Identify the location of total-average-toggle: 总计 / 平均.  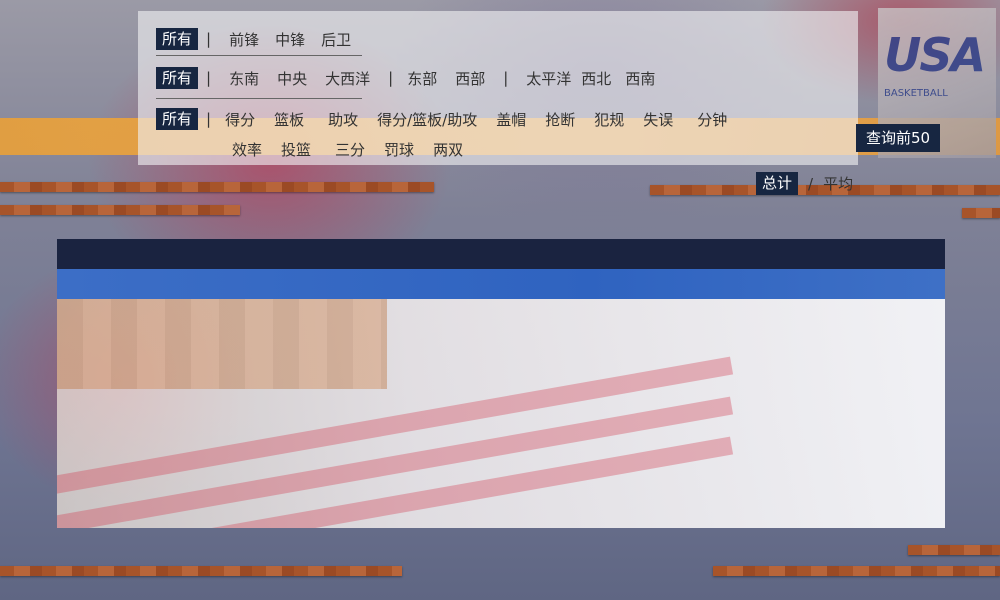
(804, 183).